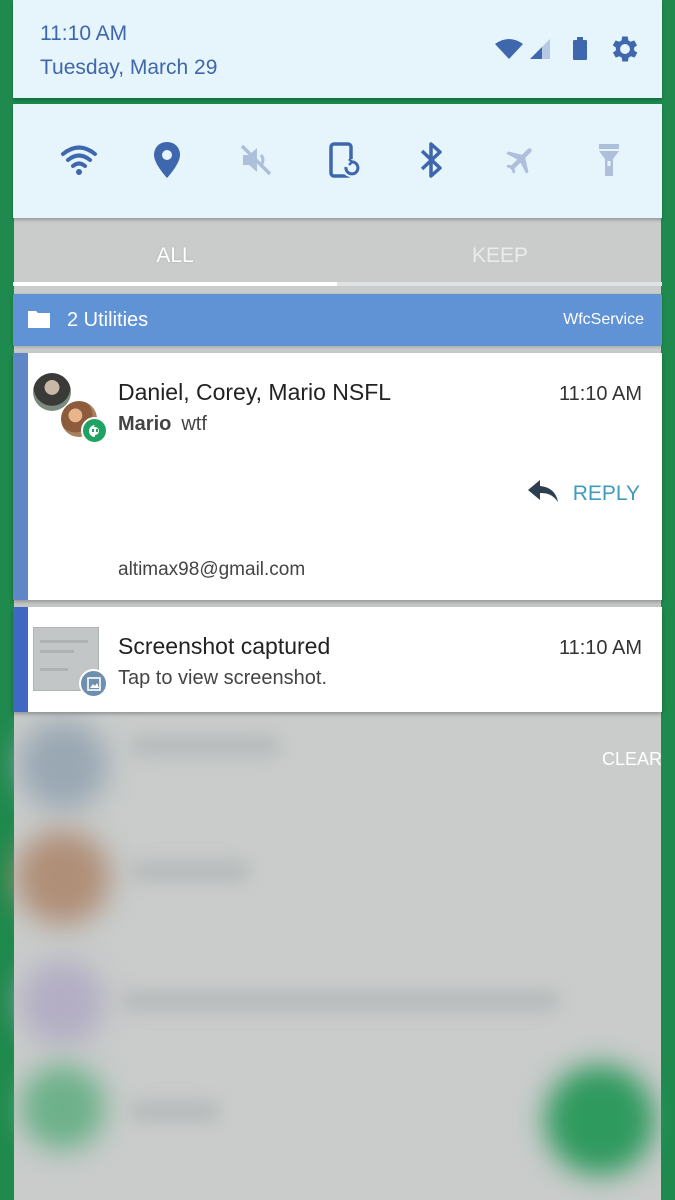  I want to click on bluetooth-toggle, so click(432, 162).